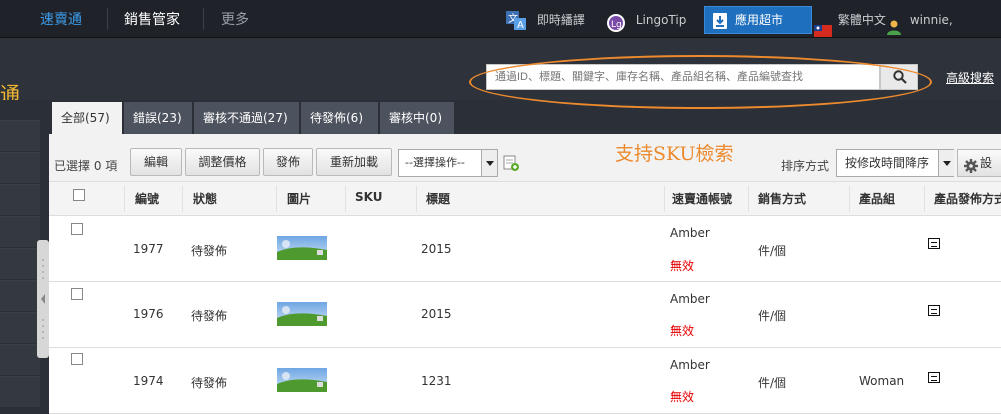 The image size is (1001, 414). What do you see at coordinates (340, 118) in the screenshot?
I see `tab-pending-publish: 待發佈(6)` at bounding box center [340, 118].